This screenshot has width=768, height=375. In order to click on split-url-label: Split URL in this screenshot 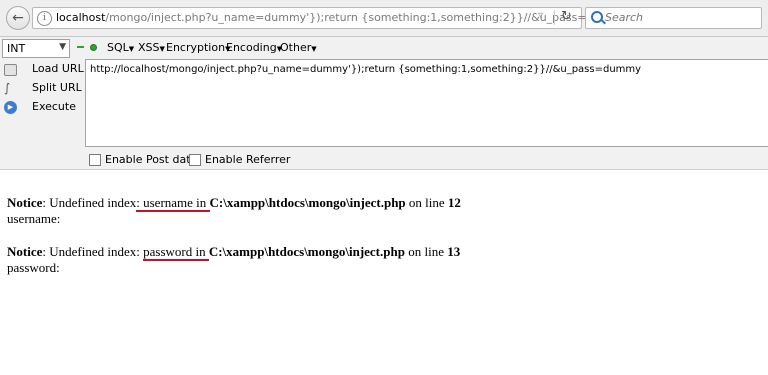, I will do `click(57, 87)`.